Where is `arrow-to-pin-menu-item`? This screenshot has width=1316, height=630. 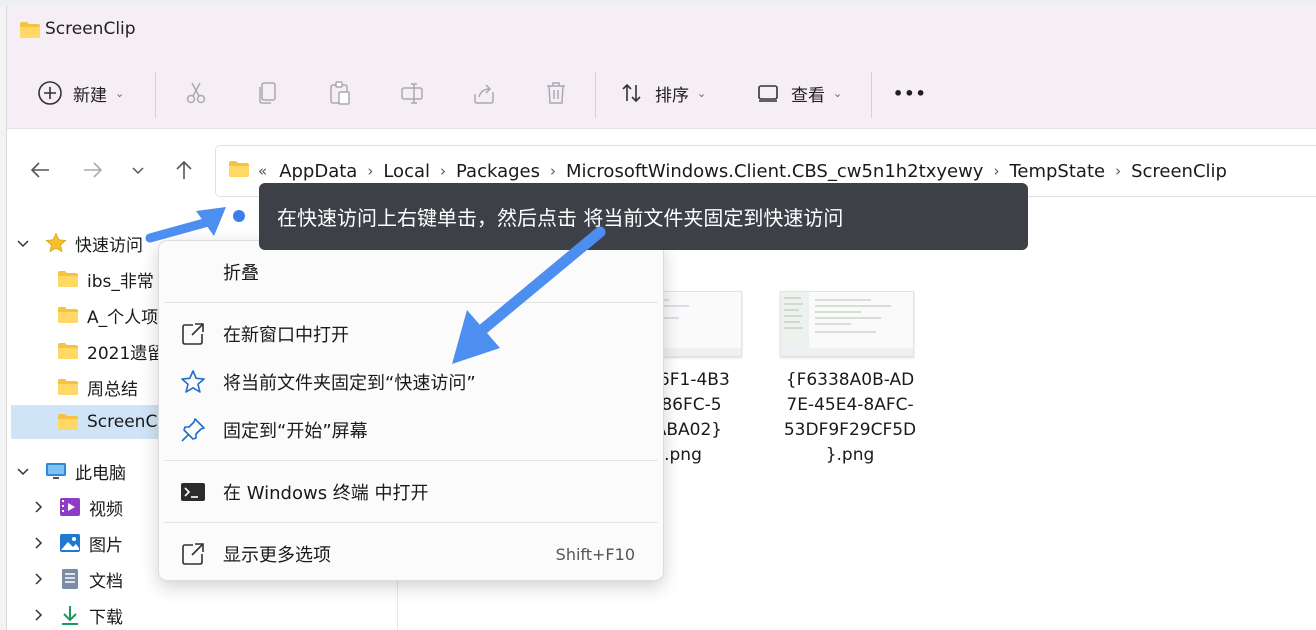
arrow-to-pin-menu-item is located at coordinates (529, 295).